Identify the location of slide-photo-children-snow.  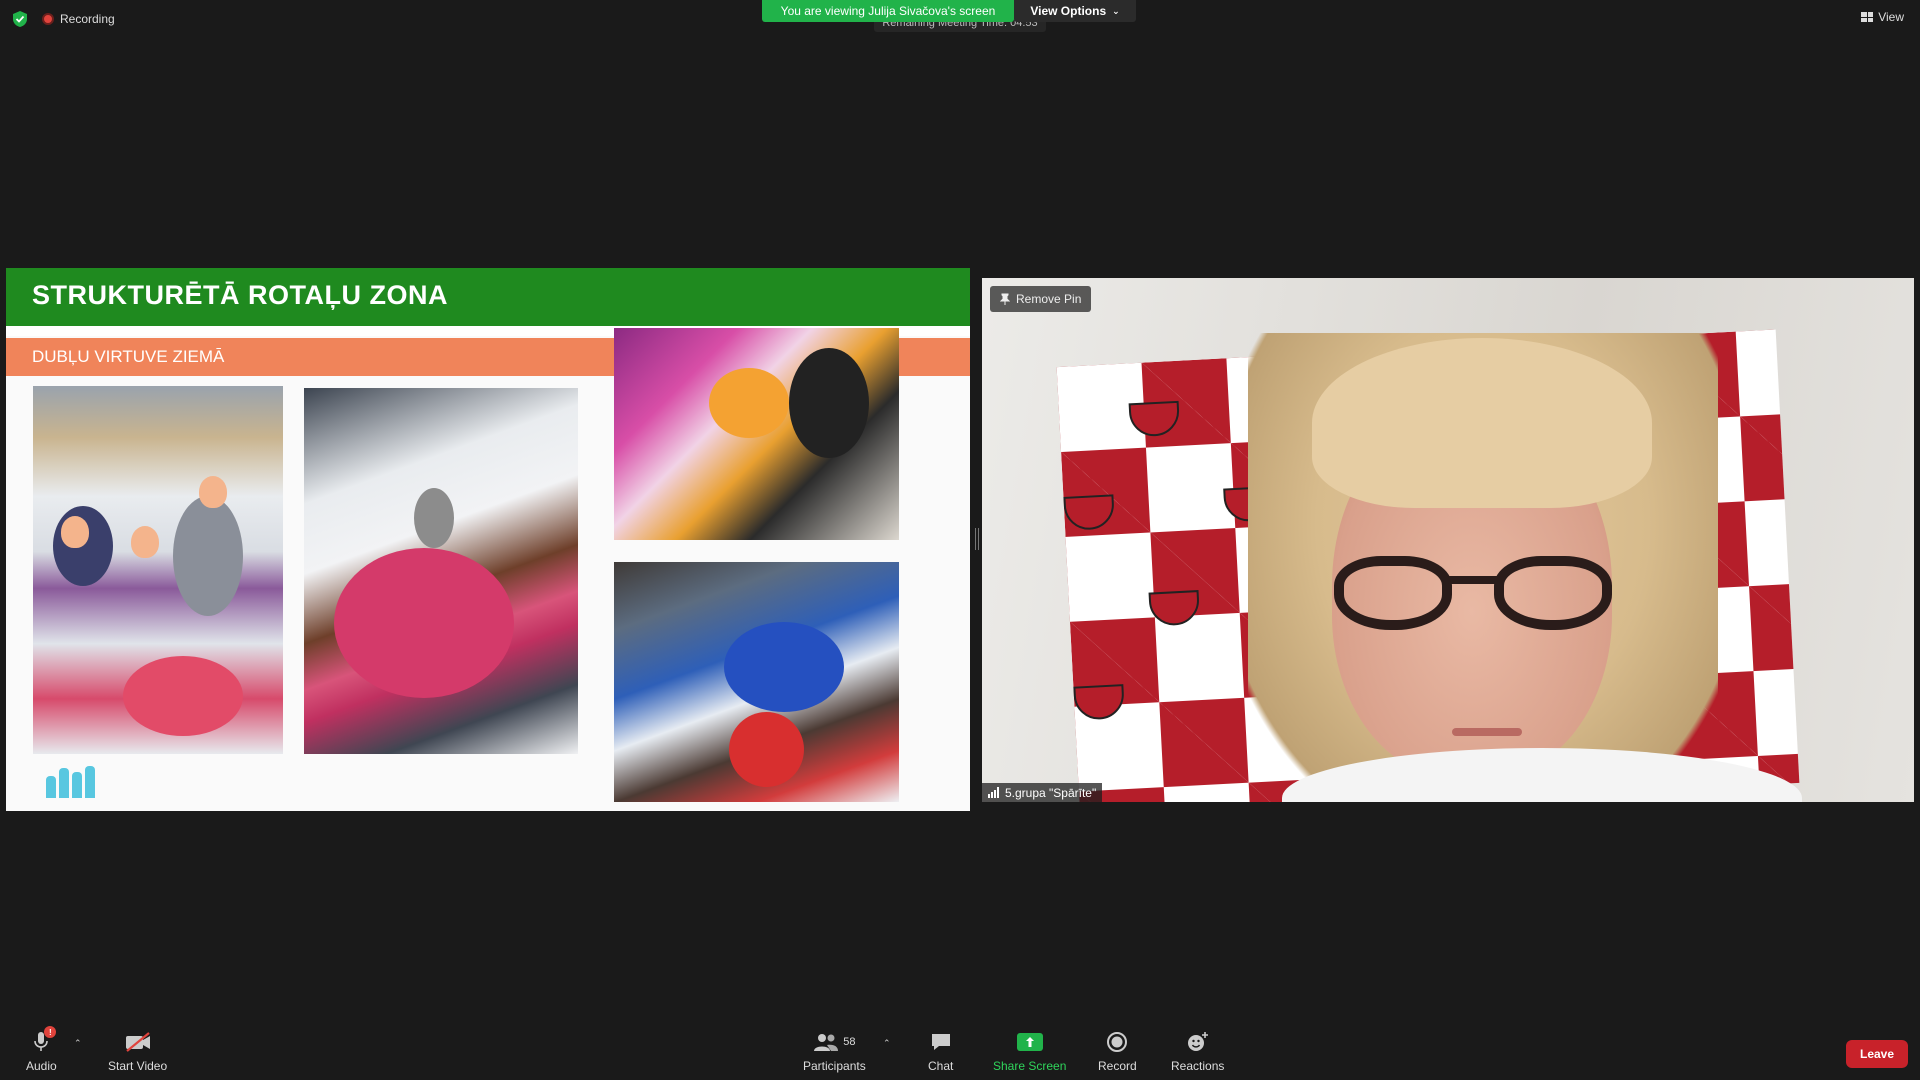
(158, 570).